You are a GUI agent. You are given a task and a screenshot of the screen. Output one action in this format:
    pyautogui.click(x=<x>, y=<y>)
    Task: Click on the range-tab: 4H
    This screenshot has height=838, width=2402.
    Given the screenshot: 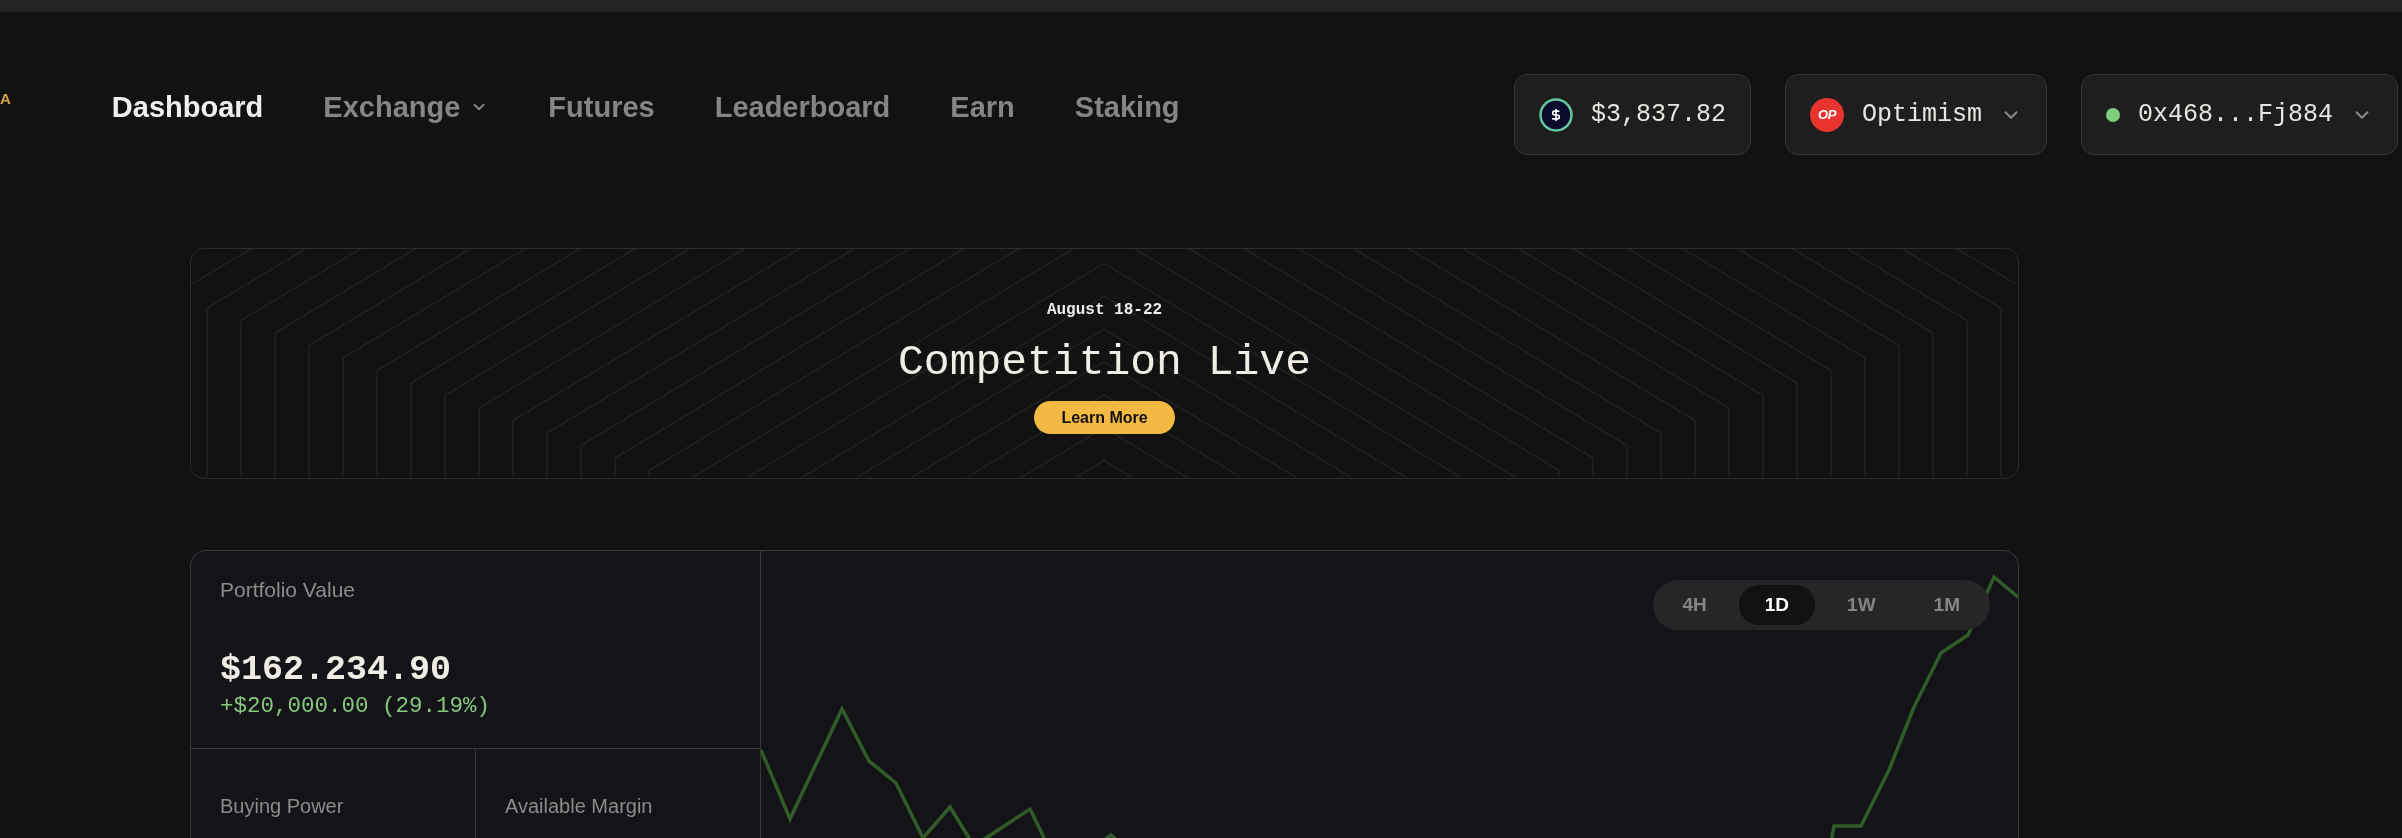 What is the action you would take?
    pyautogui.click(x=1694, y=605)
    